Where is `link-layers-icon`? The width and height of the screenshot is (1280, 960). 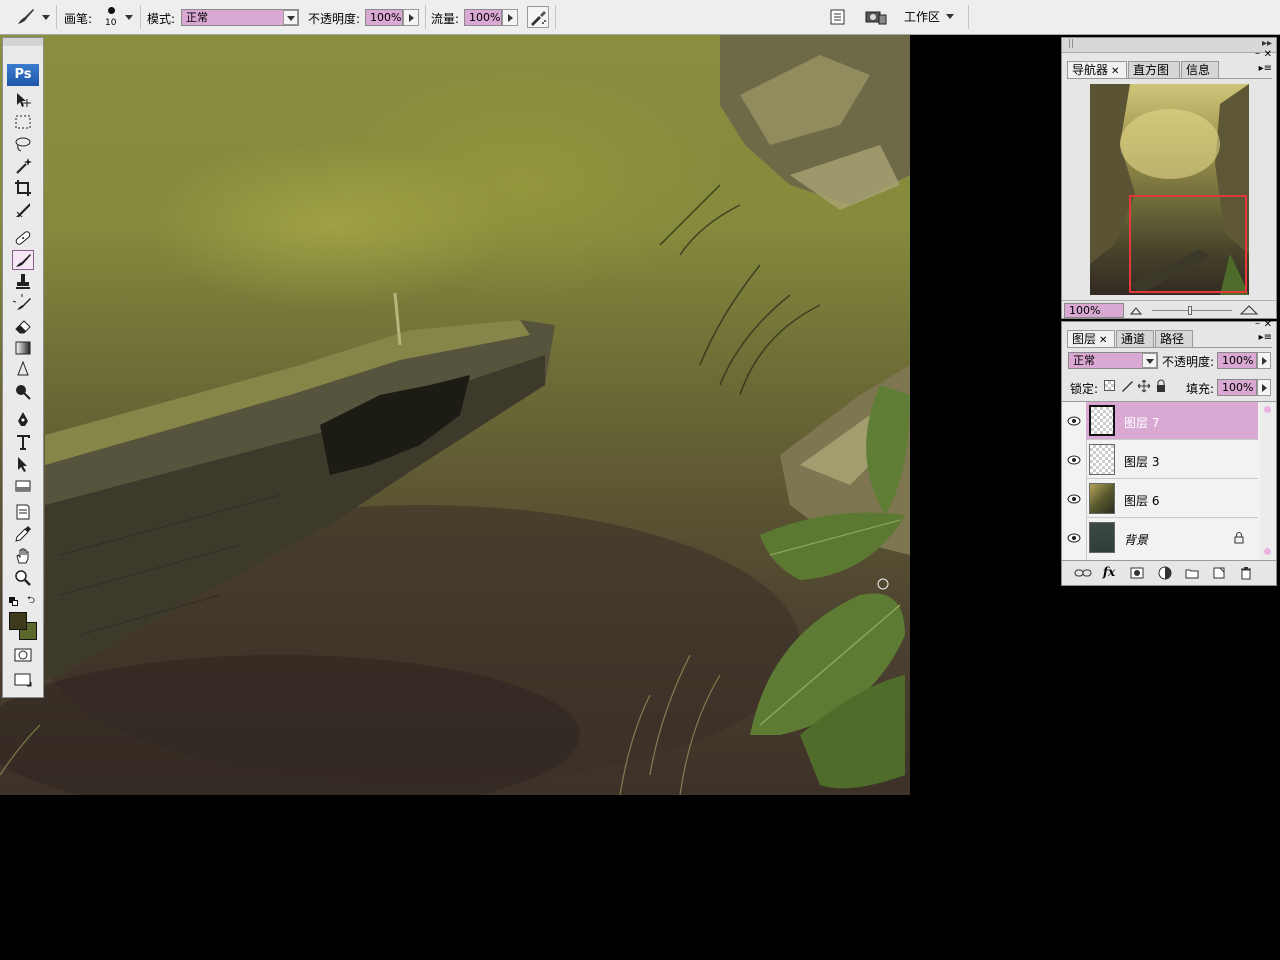 link-layers-icon is located at coordinates (1083, 573).